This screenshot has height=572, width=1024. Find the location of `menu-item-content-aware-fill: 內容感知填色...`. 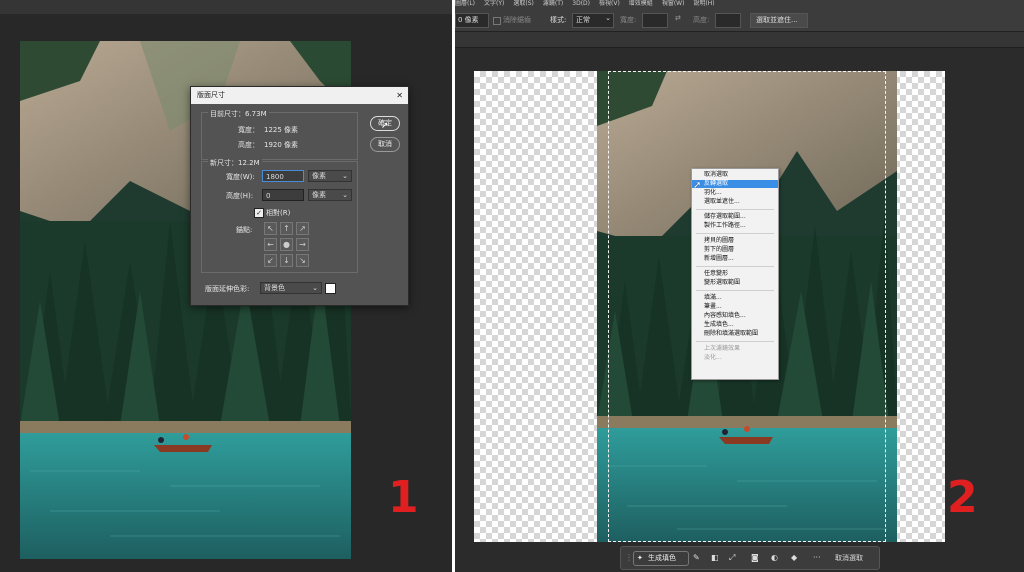

menu-item-content-aware-fill: 內容感知填色... is located at coordinates (735, 316).